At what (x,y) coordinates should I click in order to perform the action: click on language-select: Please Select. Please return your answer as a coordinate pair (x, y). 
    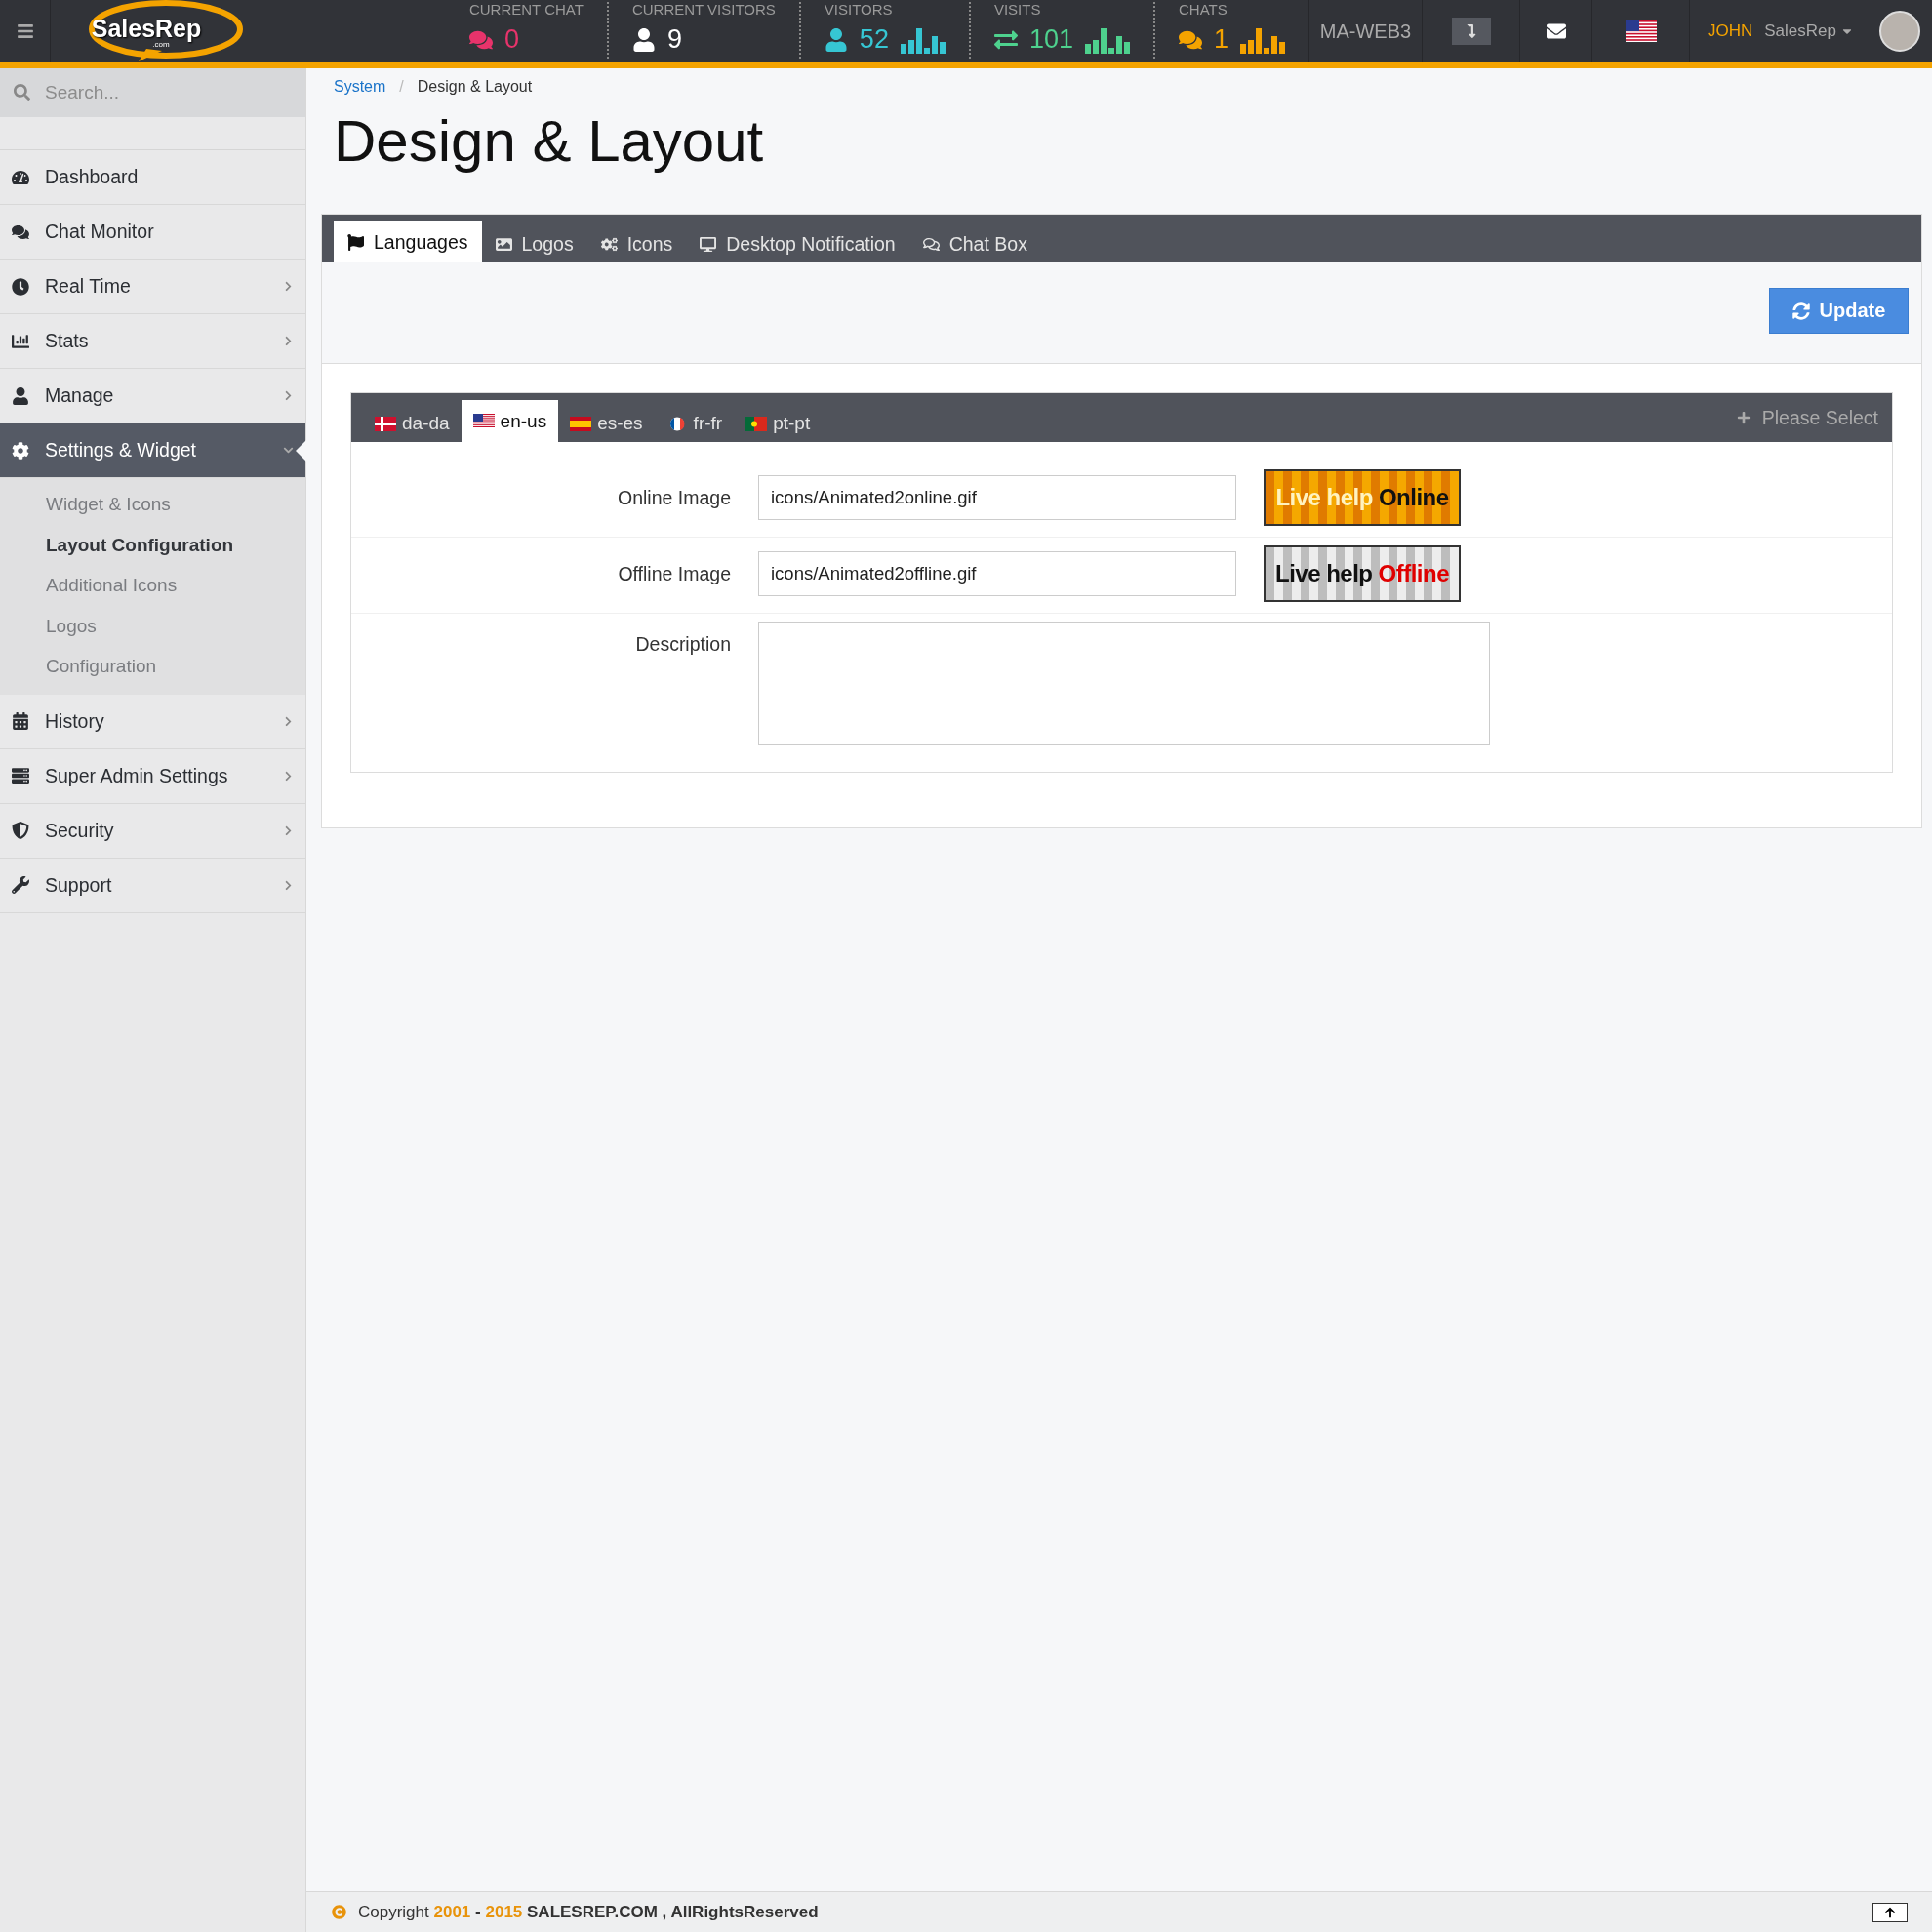
    Looking at the image, I should click on (1807, 417).